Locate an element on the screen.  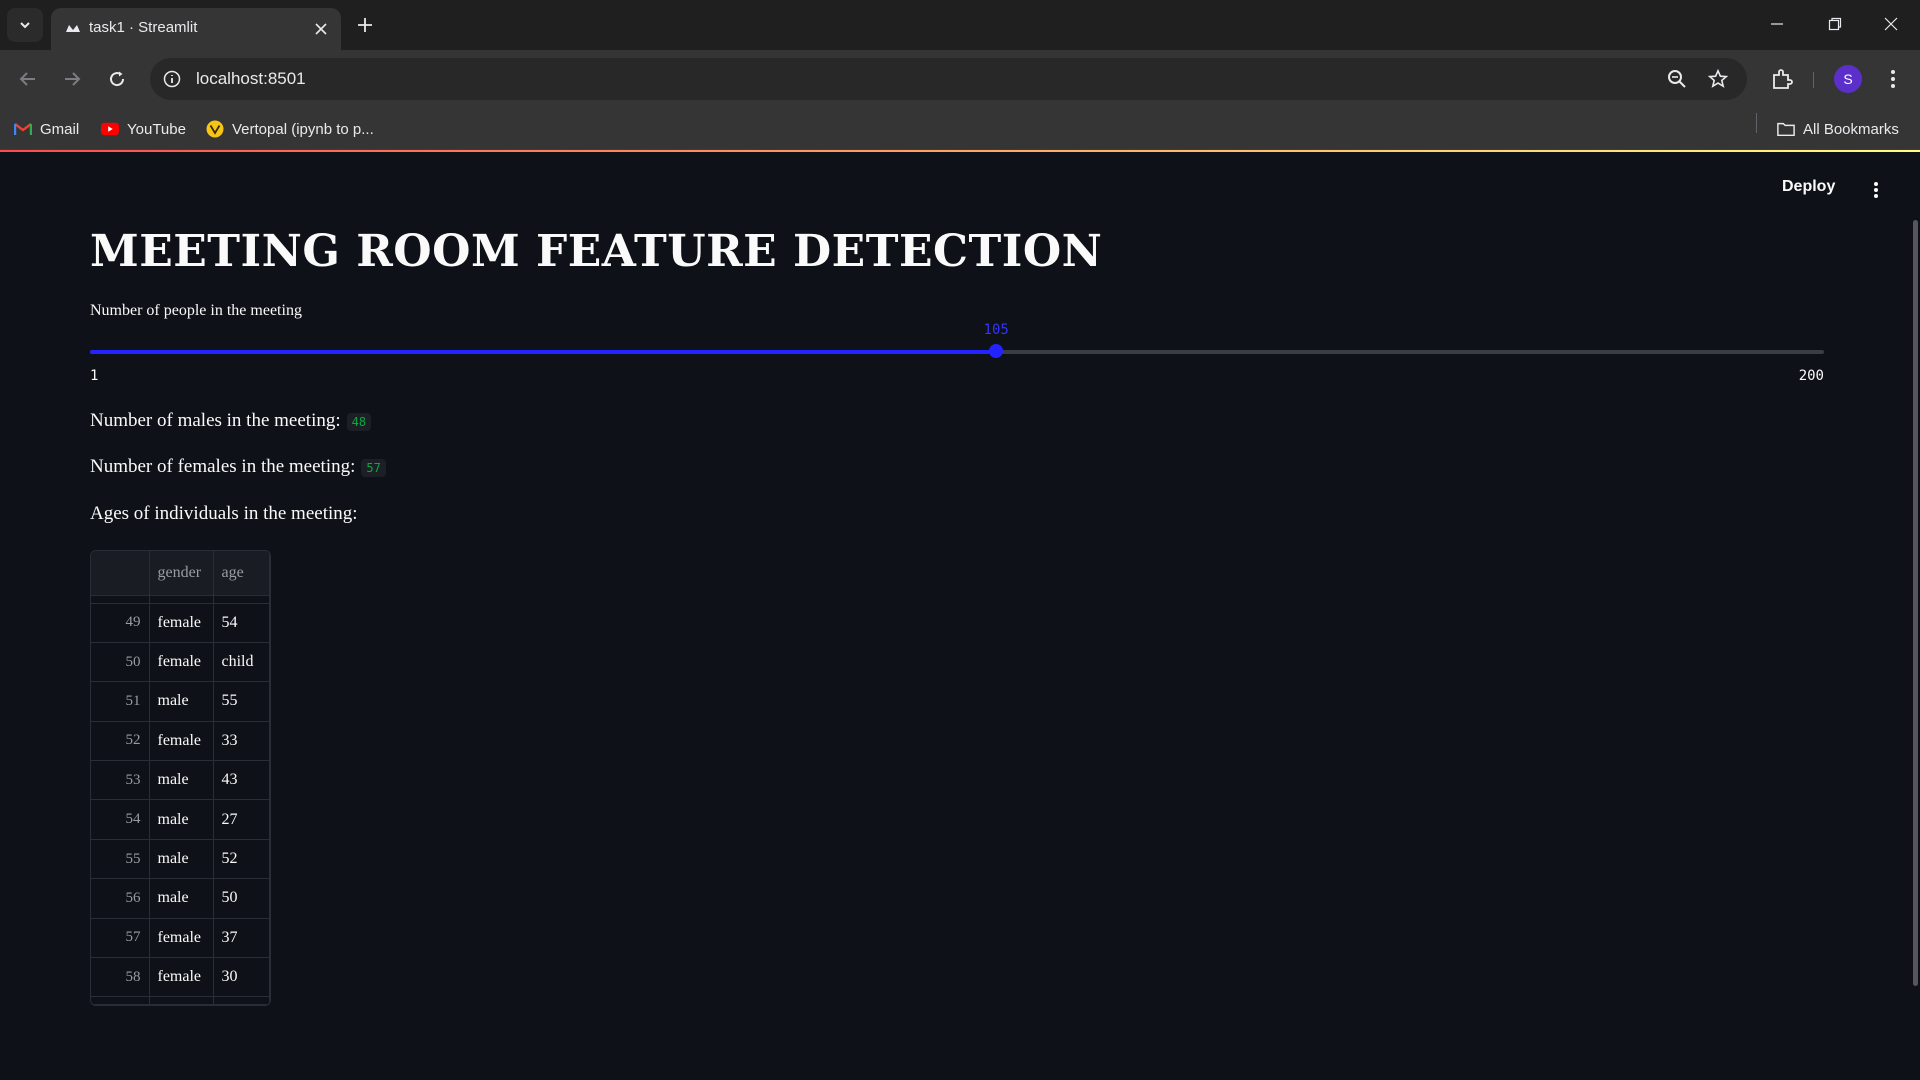
tab-close-button is located at coordinates (321, 29).